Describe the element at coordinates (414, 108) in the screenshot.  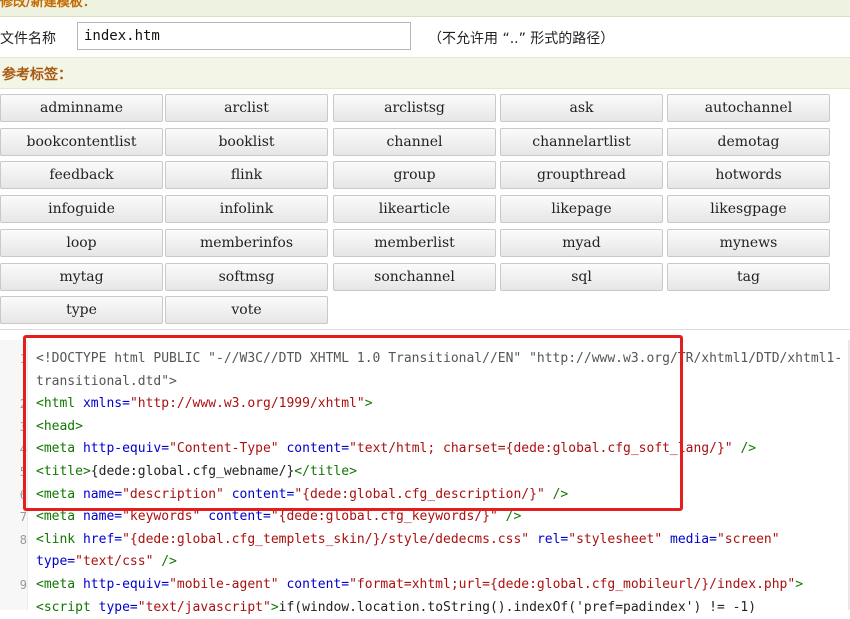
I see `tag-button-arclistsg: arclistsg` at that location.